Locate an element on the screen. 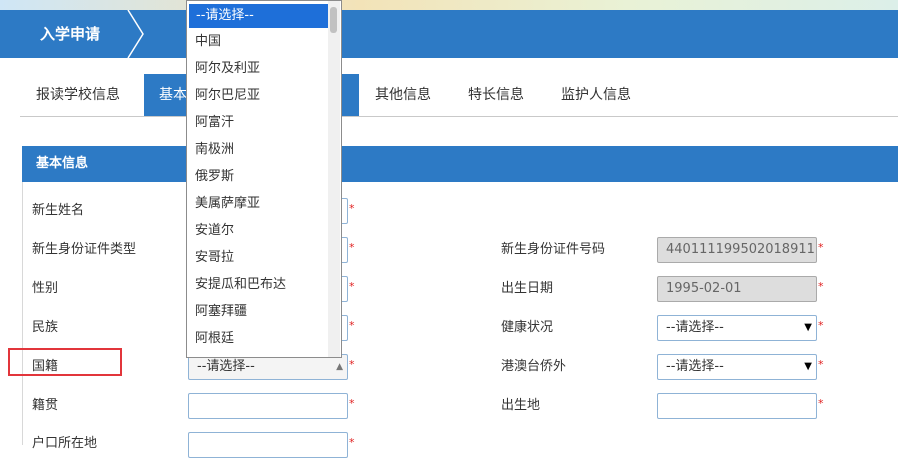  id-number-label: 新生身份证件号码 is located at coordinates (553, 249).